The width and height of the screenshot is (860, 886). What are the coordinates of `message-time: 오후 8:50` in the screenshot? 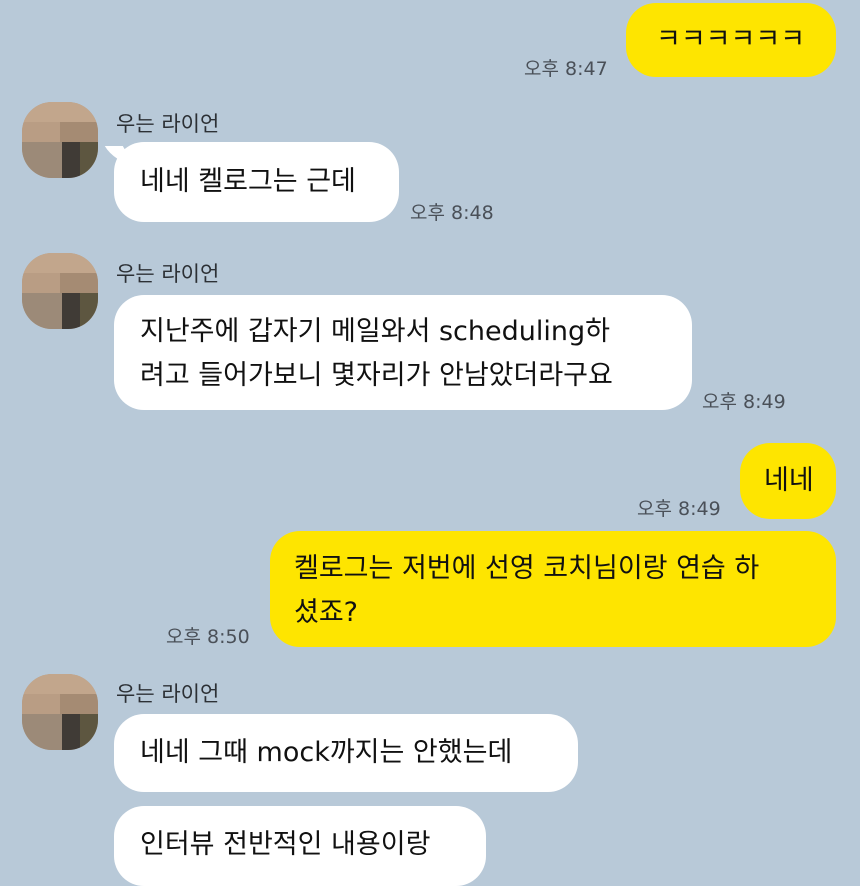 It's located at (208, 637).